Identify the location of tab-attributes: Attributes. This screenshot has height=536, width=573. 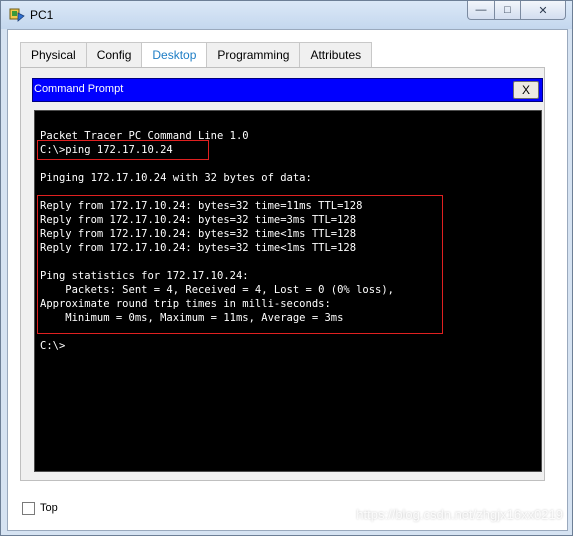
(336, 54).